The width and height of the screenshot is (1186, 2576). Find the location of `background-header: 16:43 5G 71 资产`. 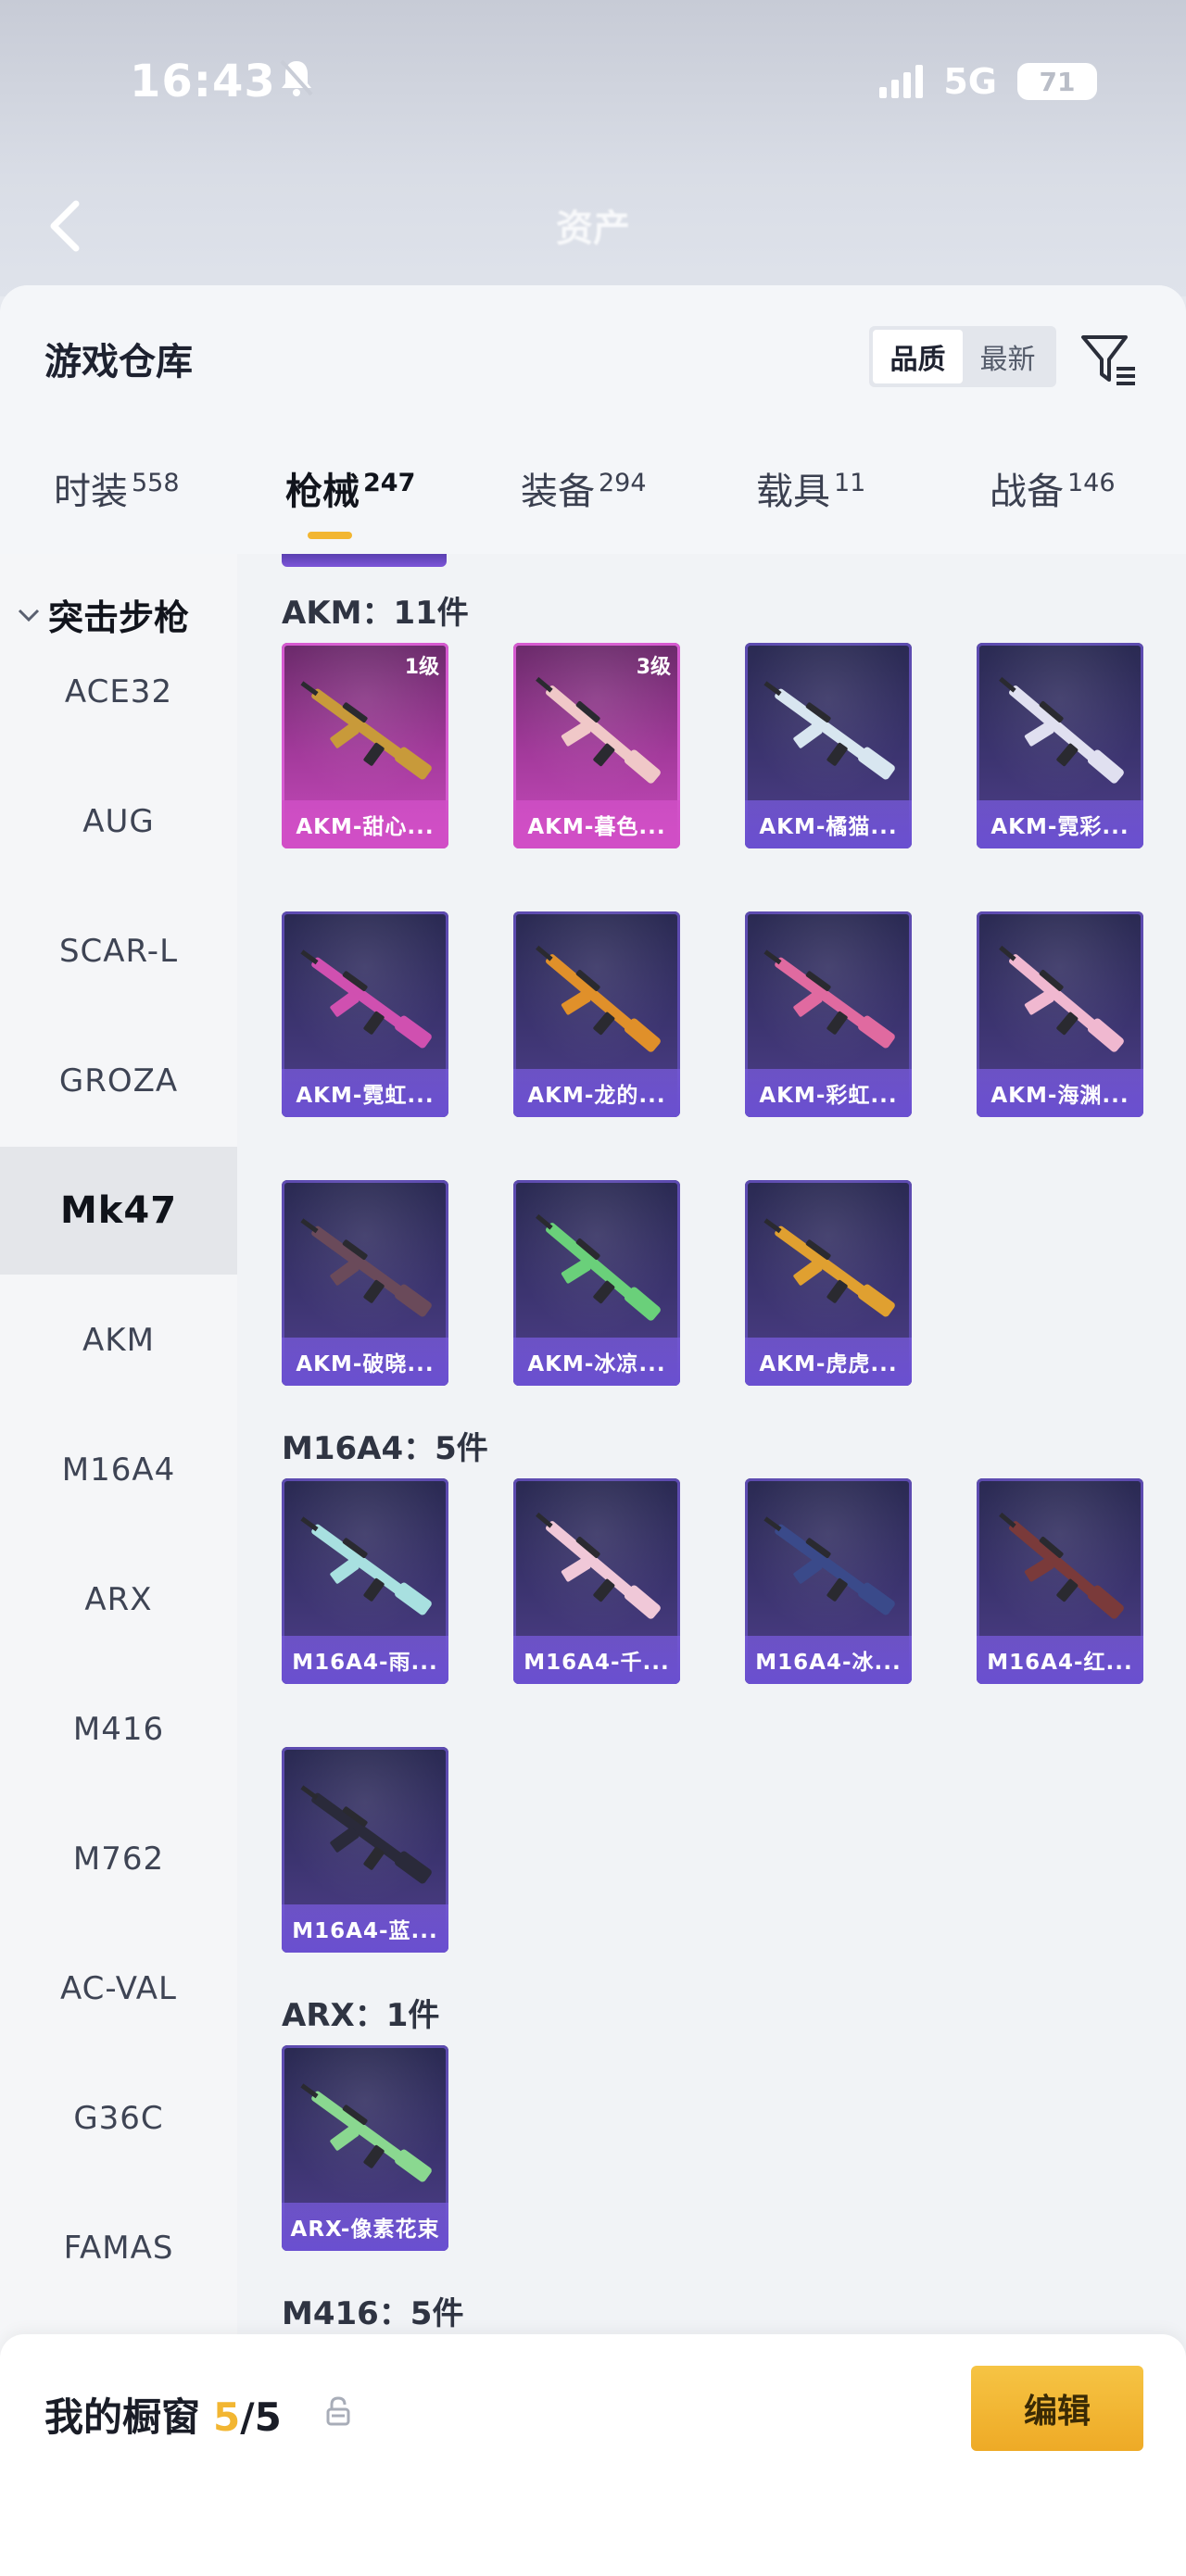

background-header: 16:43 5G 71 资产 is located at coordinates (593, 148).